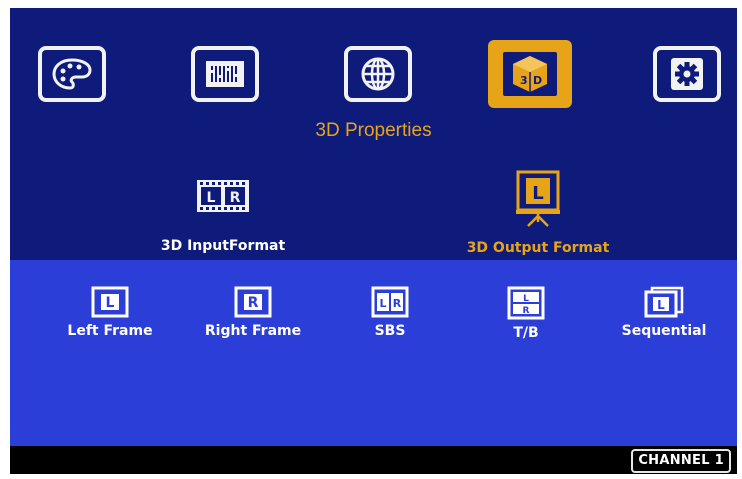 This screenshot has width=742, height=479. What do you see at coordinates (390, 302) in the screenshot?
I see `side-by-side-icon: L R` at bounding box center [390, 302].